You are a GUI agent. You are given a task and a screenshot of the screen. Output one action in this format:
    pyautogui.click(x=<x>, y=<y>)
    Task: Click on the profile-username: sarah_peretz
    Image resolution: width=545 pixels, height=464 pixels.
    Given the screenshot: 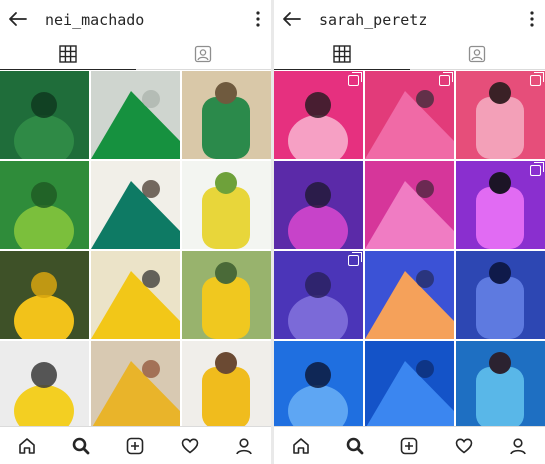 What is the action you would take?
    pyautogui.click(x=373, y=20)
    